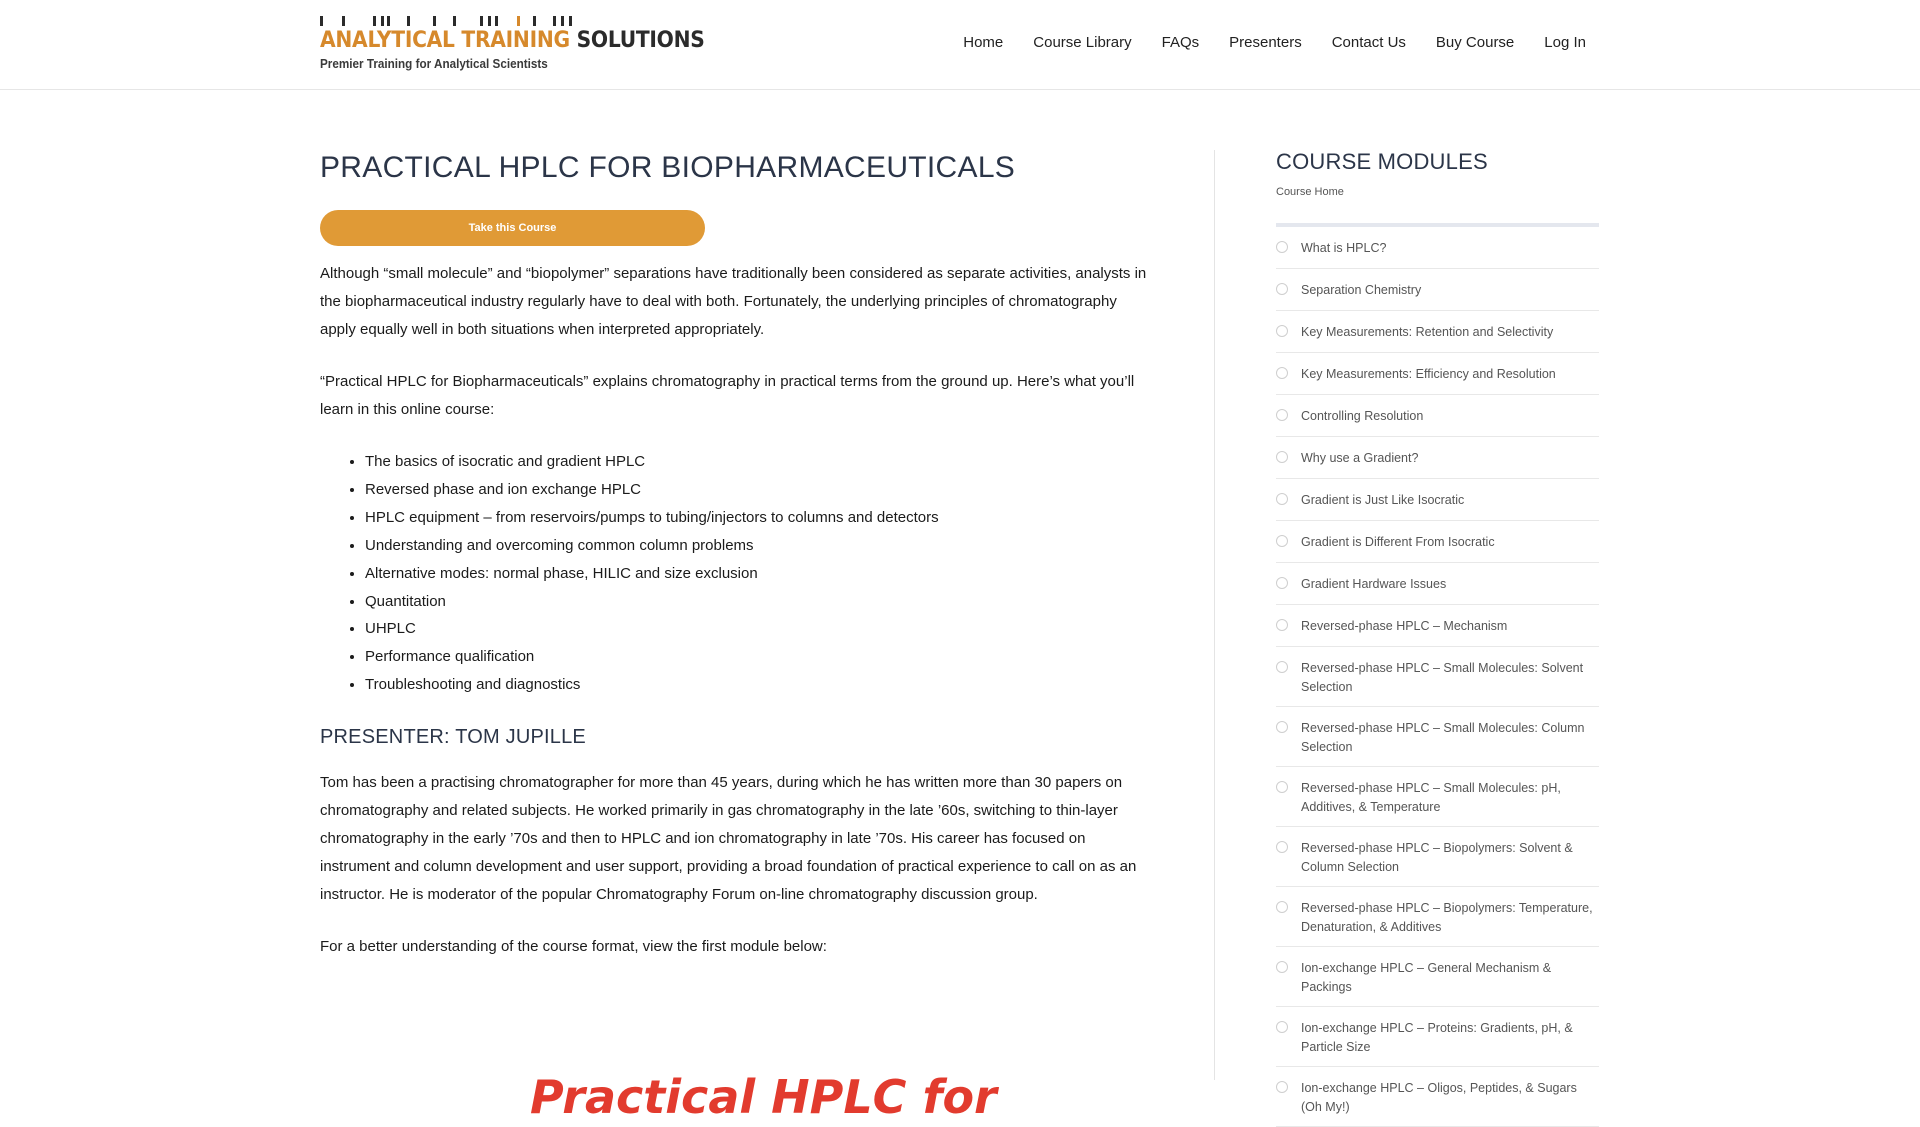  What do you see at coordinates (1181, 42) in the screenshot?
I see `nav-faqs: FAQs` at bounding box center [1181, 42].